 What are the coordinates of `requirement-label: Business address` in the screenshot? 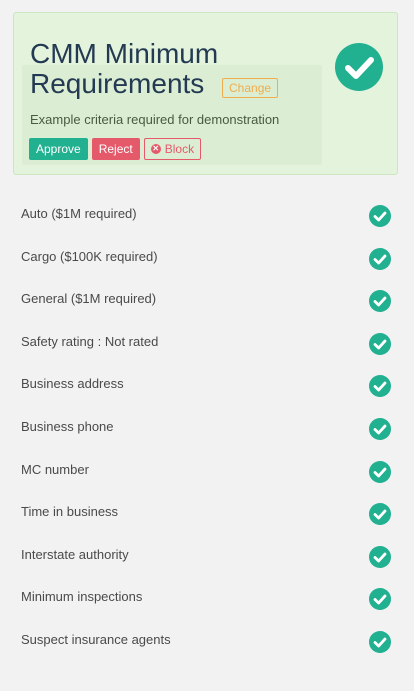 It's located at (72, 384).